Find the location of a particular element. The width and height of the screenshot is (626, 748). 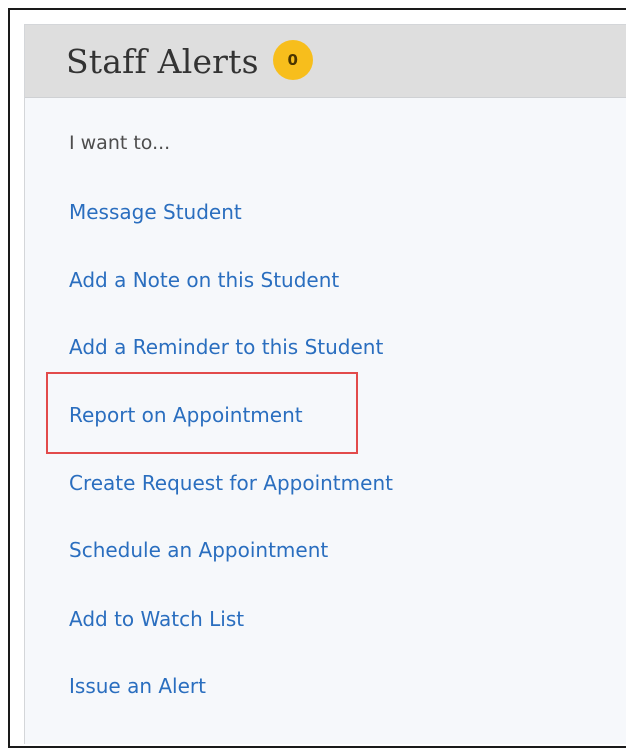

message-student-link: Message Student is located at coordinates (155, 212).